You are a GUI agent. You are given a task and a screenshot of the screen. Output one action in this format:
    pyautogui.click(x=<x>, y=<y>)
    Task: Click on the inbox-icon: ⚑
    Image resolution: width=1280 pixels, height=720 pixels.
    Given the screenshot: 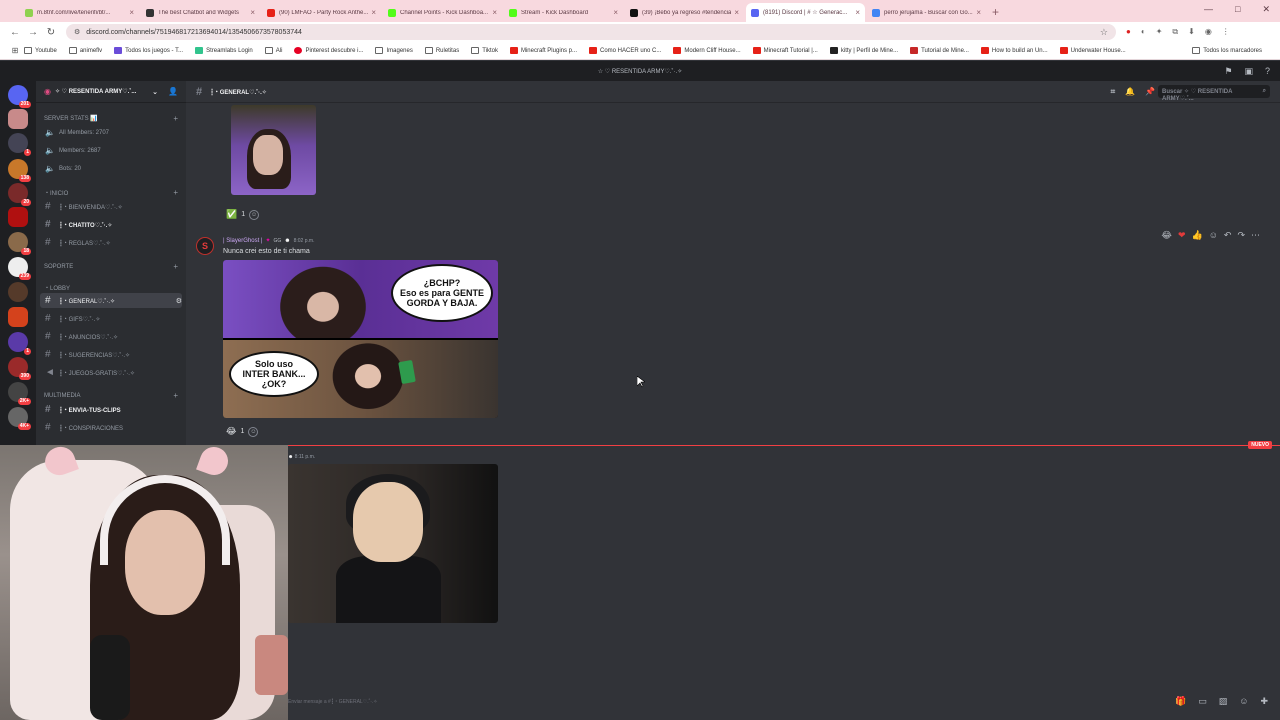 What is the action you would take?
    pyautogui.click(x=1228, y=71)
    